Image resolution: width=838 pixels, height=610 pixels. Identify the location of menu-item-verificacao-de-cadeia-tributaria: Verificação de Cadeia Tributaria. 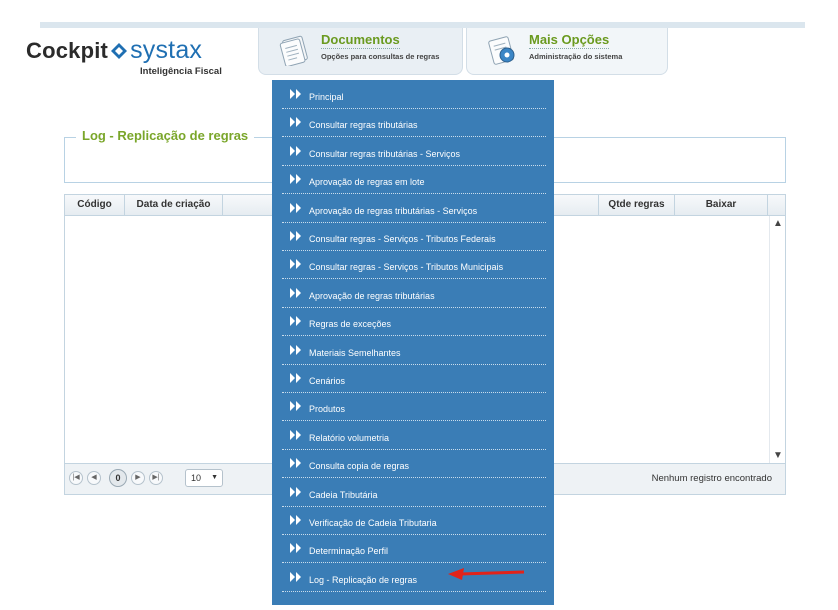
(414, 521).